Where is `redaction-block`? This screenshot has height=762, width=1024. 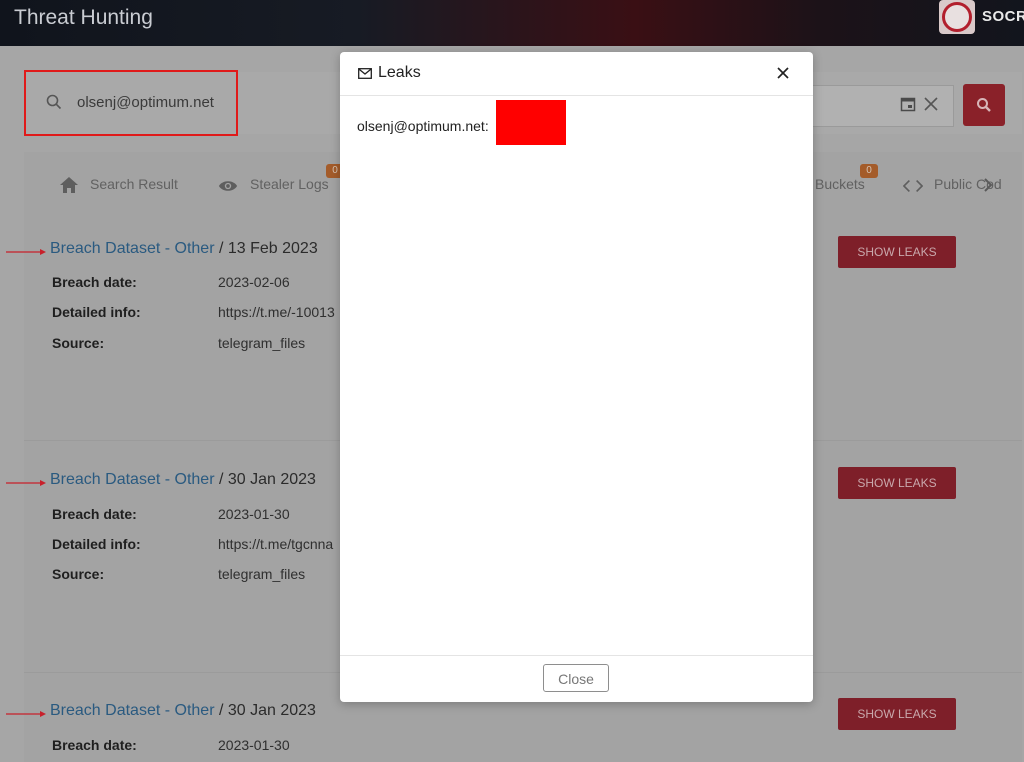 redaction-block is located at coordinates (531, 122).